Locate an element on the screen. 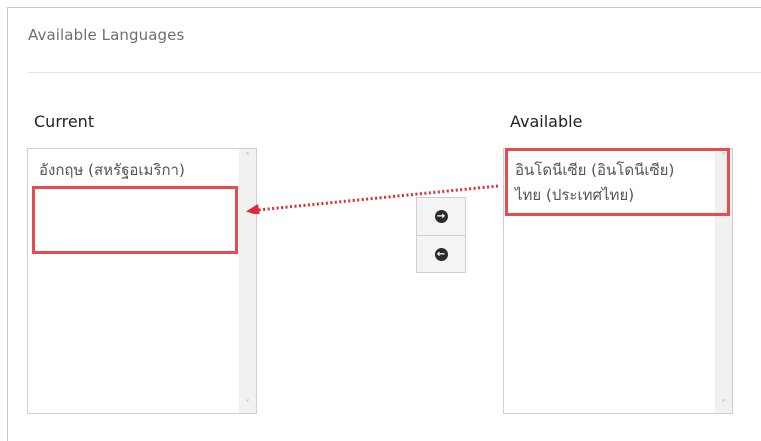 Image resolution: width=761 pixels, height=441 pixels. arrow-left-circle-icon: ← is located at coordinates (441, 254).